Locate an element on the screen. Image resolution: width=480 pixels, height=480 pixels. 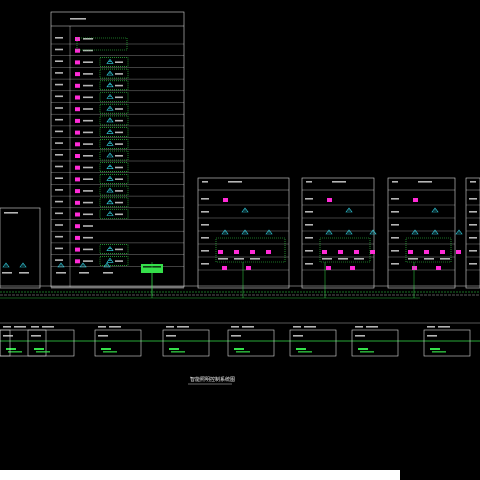
building-frame is located at coordinates (472, 233).